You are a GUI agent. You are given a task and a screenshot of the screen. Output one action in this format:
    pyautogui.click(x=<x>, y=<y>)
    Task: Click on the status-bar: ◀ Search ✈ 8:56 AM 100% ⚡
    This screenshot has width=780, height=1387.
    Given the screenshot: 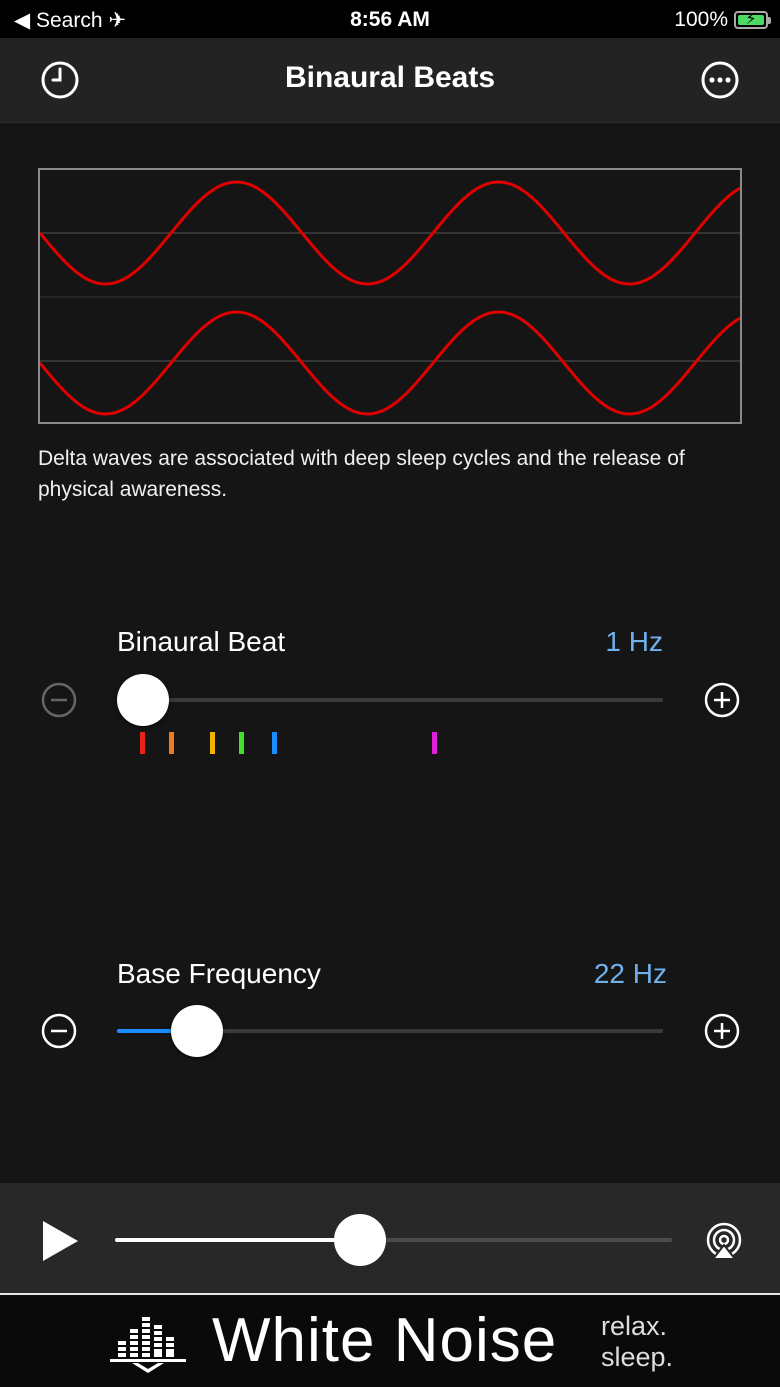 What is the action you would take?
    pyautogui.click(x=390, y=19)
    